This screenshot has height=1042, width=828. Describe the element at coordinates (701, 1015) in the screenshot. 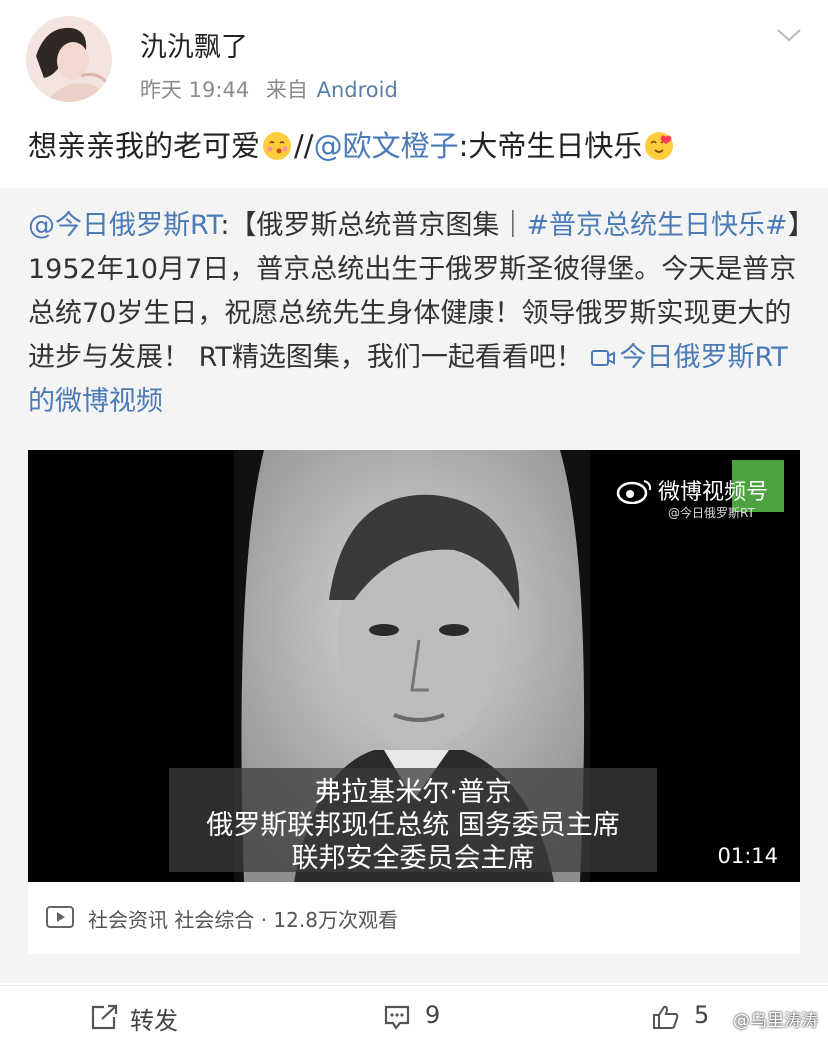

I see `like-count: 5` at that location.